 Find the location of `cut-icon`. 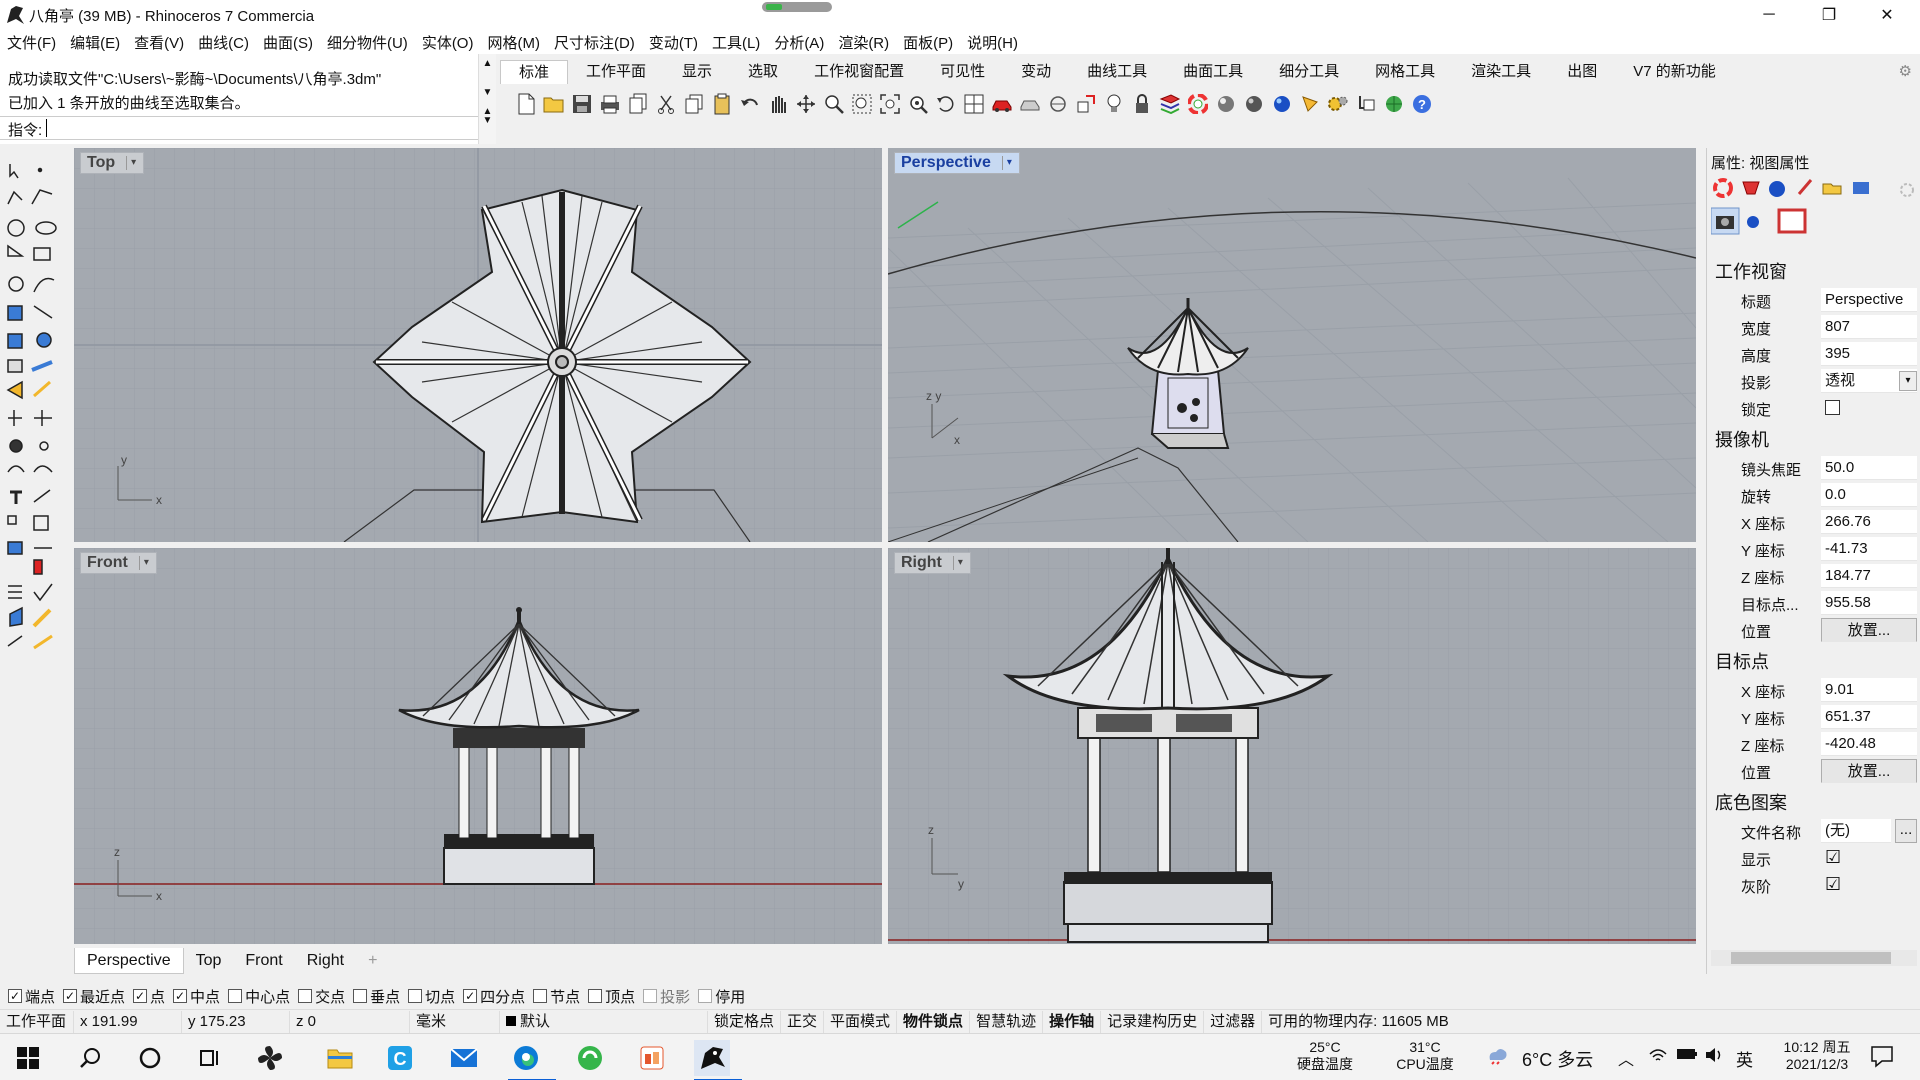

cut-icon is located at coordinates (666, 104).